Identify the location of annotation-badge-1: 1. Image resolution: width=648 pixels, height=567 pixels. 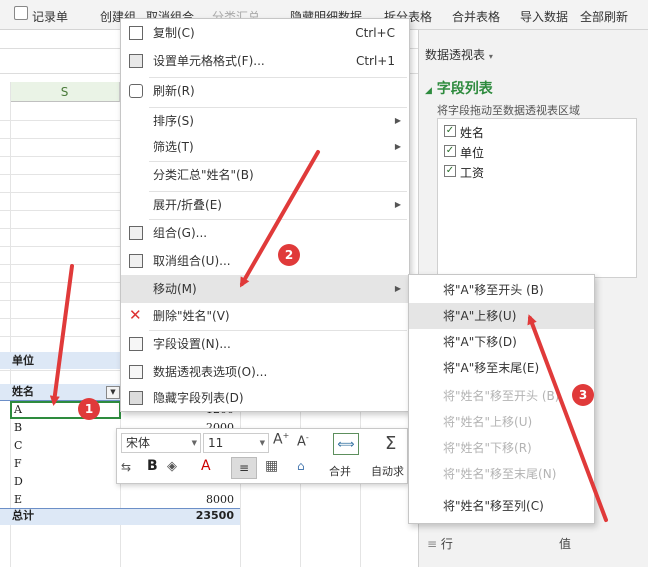
(89, 409).